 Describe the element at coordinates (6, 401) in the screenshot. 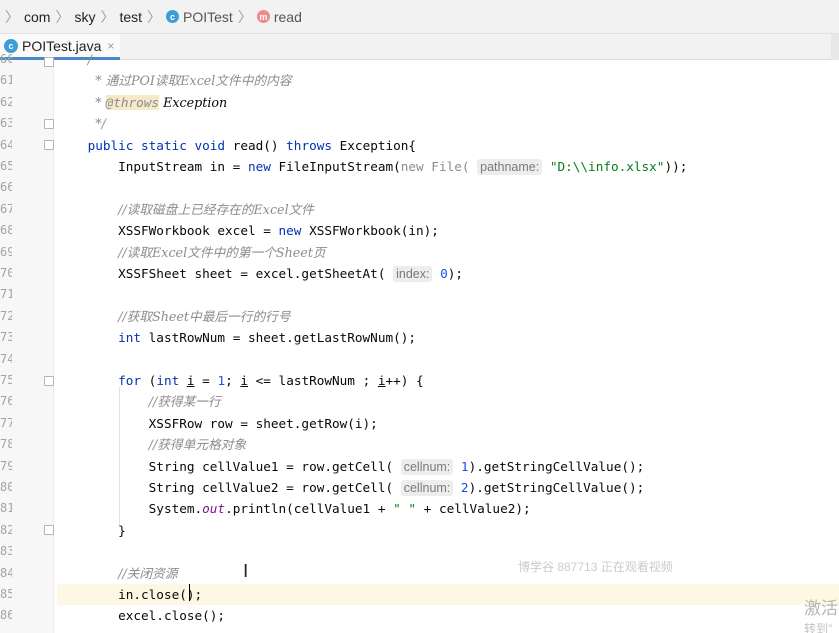

I see `line-number: 76` at that location.